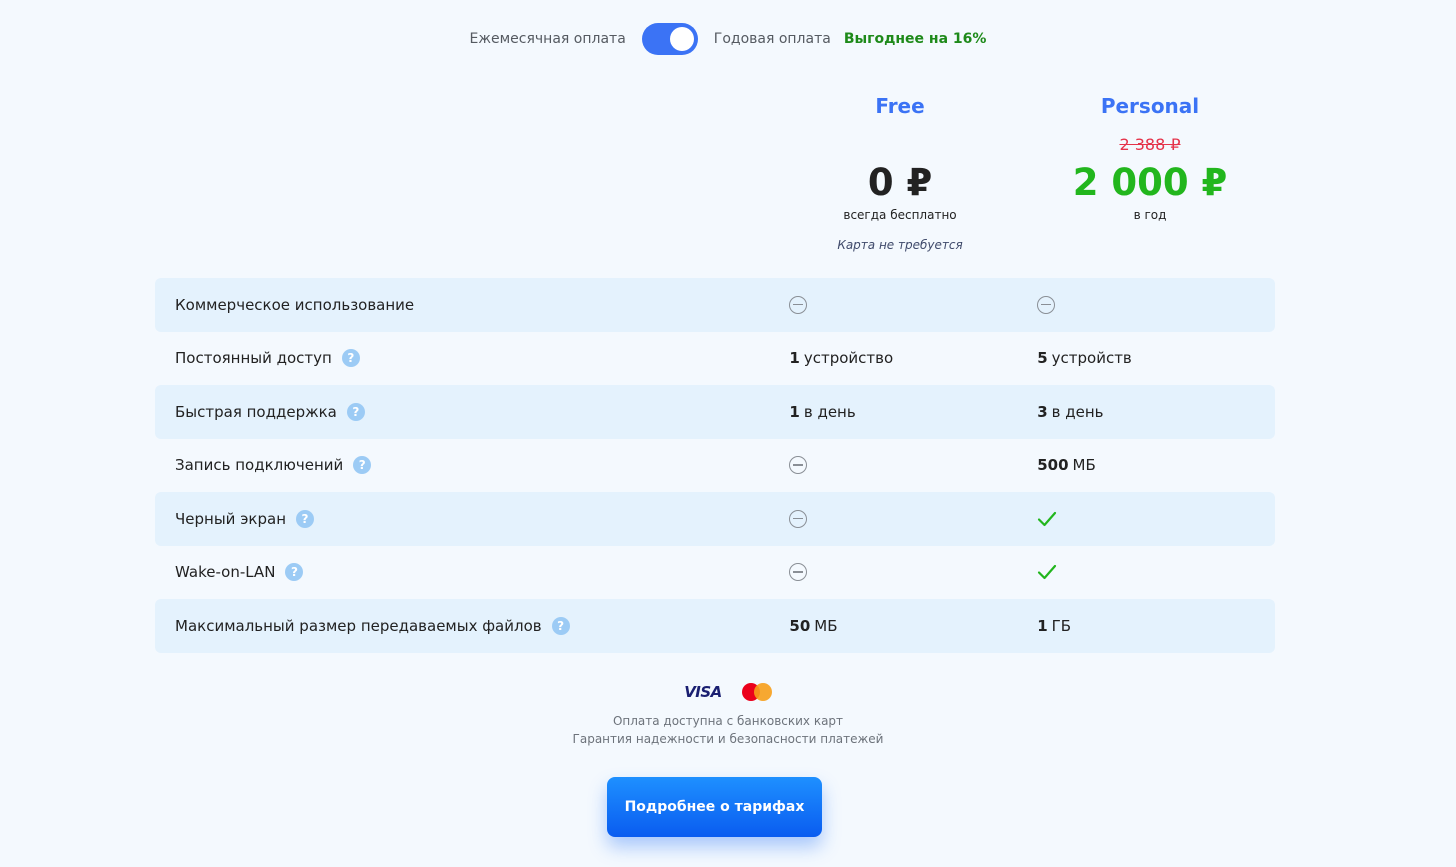  What do you see at coordinates (900, 145) in the screenshot?
I see `old-price-spacer` at bounding box center [900, 145].